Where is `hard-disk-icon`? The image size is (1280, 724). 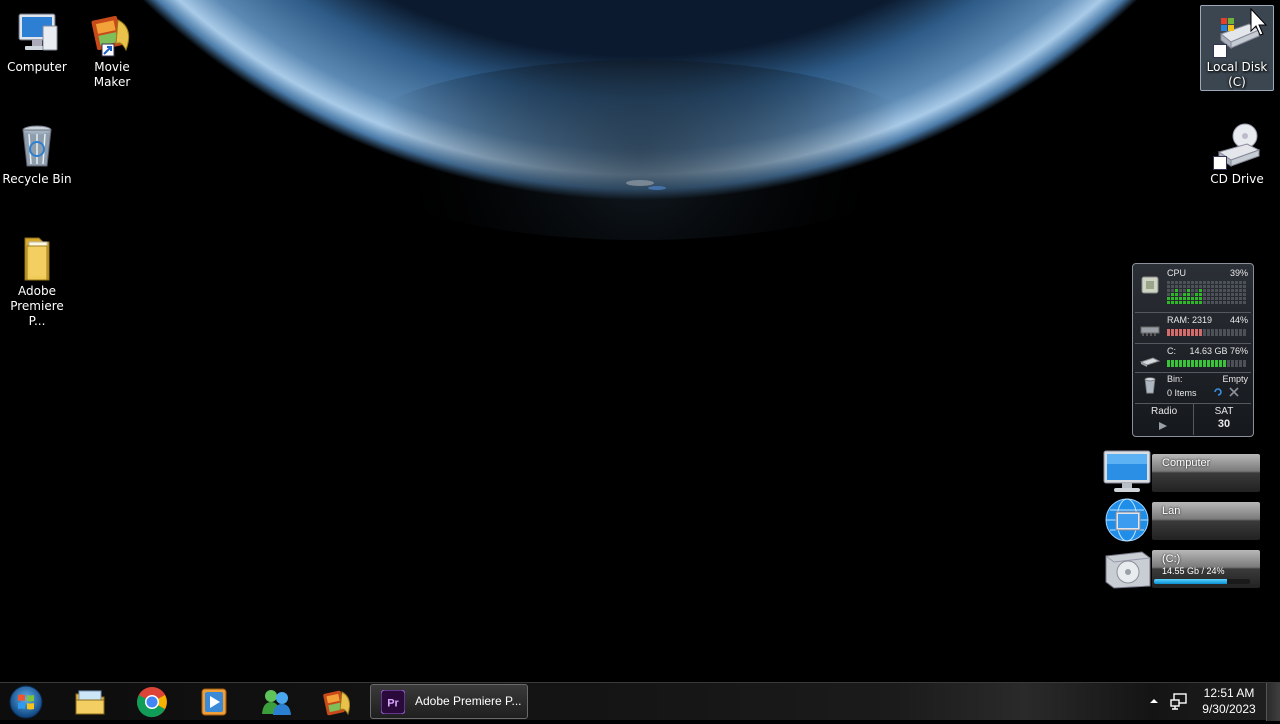
hard-disk-icon is located at coordinates (1128, 570).